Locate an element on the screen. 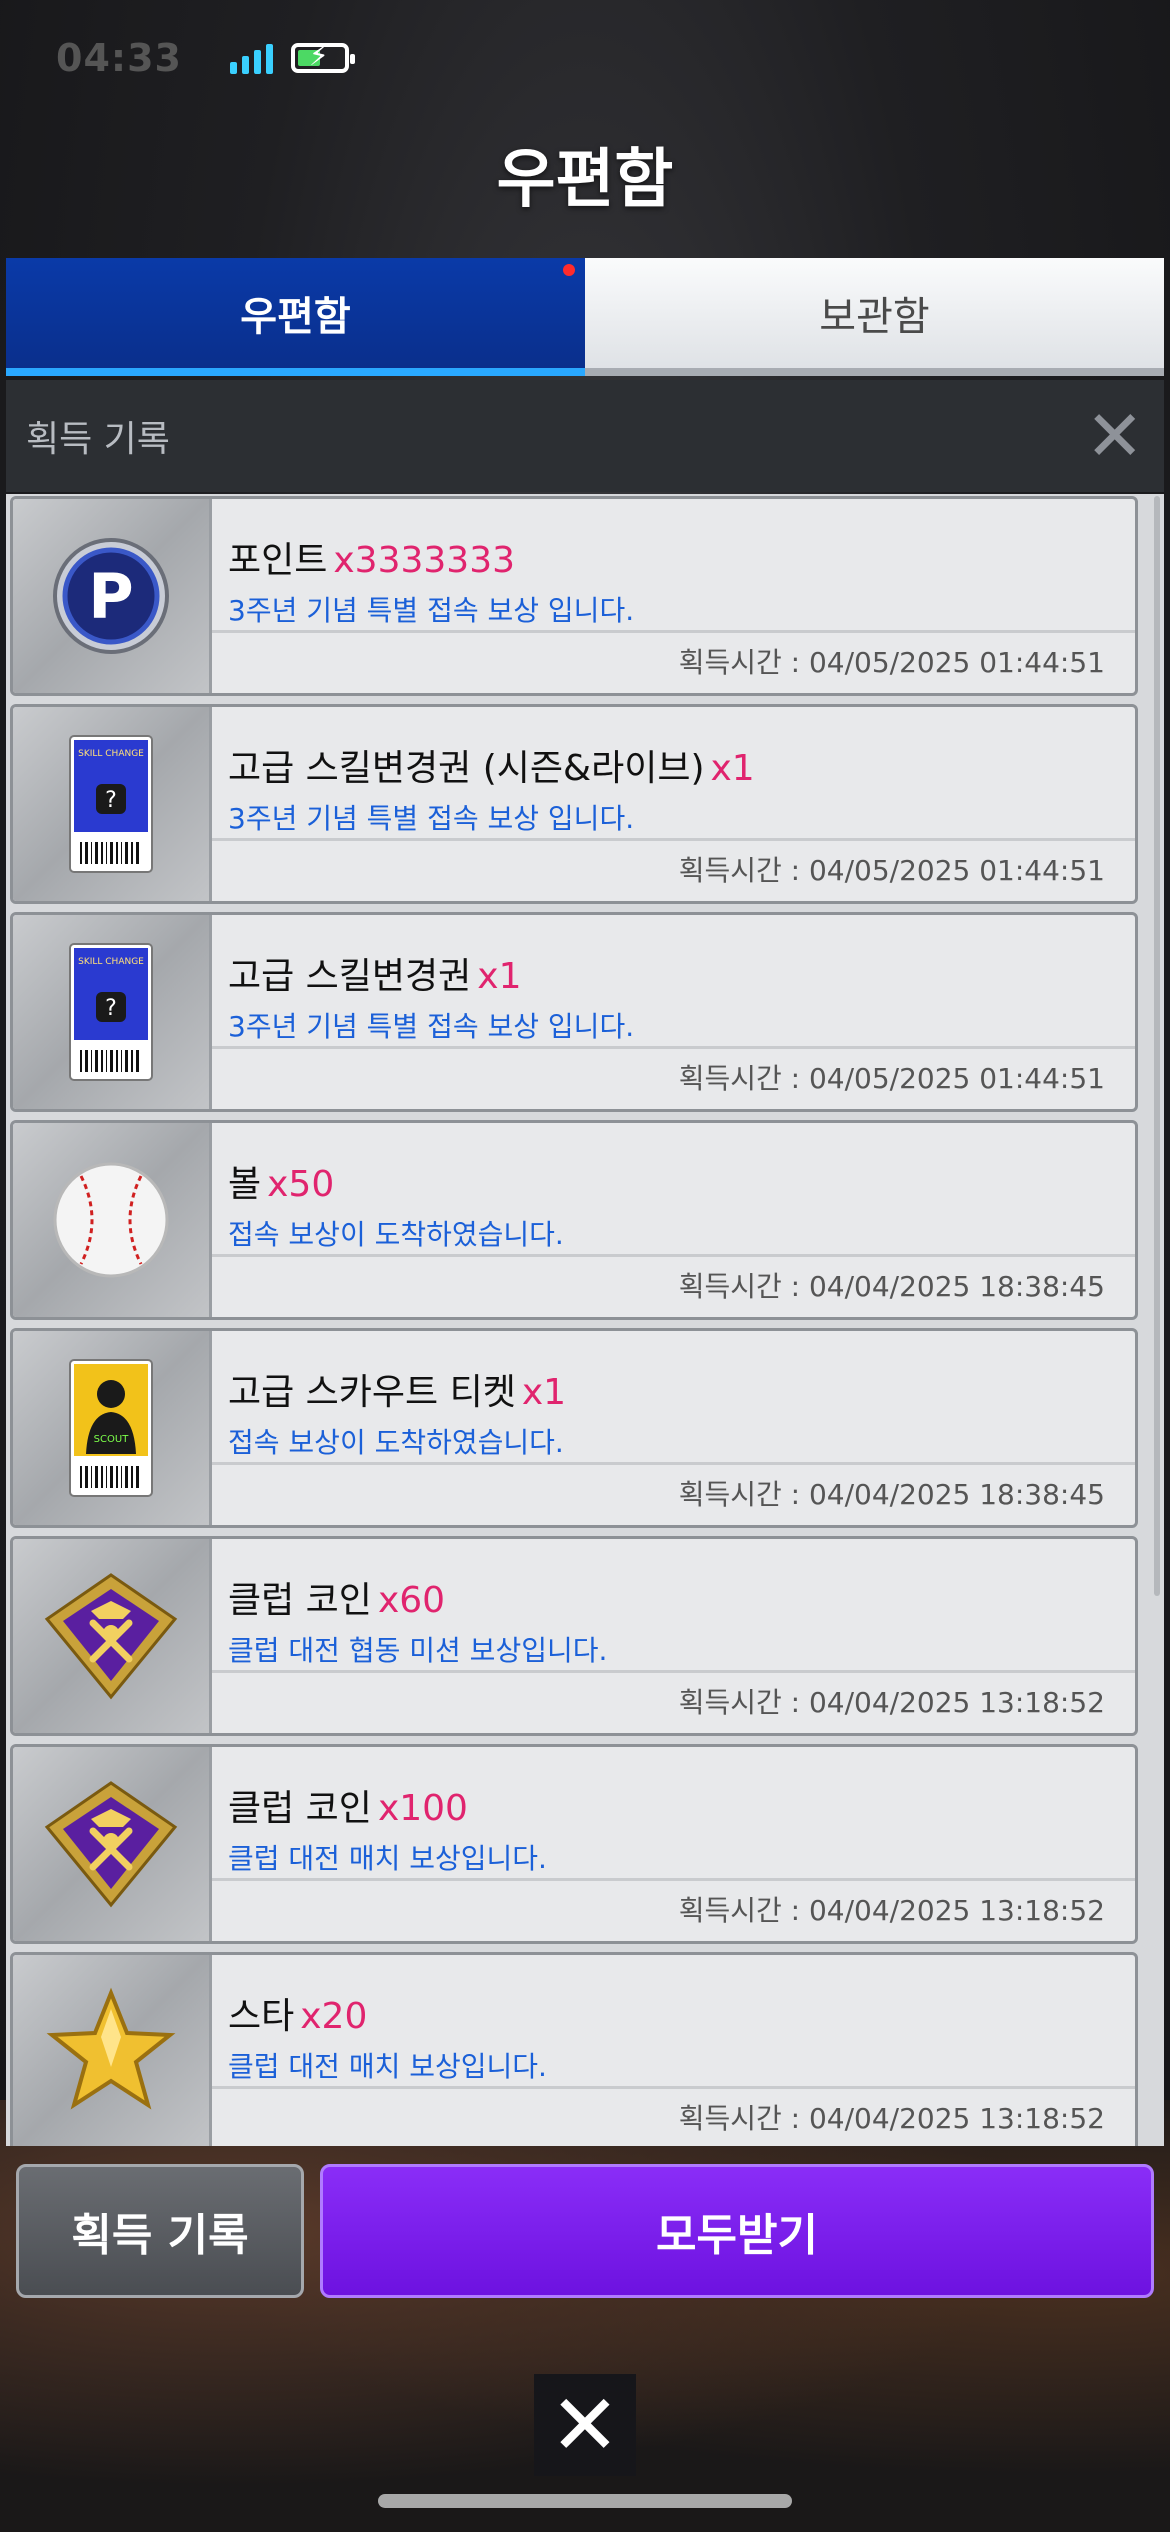 The image size is (1170, 2532). svg-text: SCOUT is located at coordinates (112, 1439).